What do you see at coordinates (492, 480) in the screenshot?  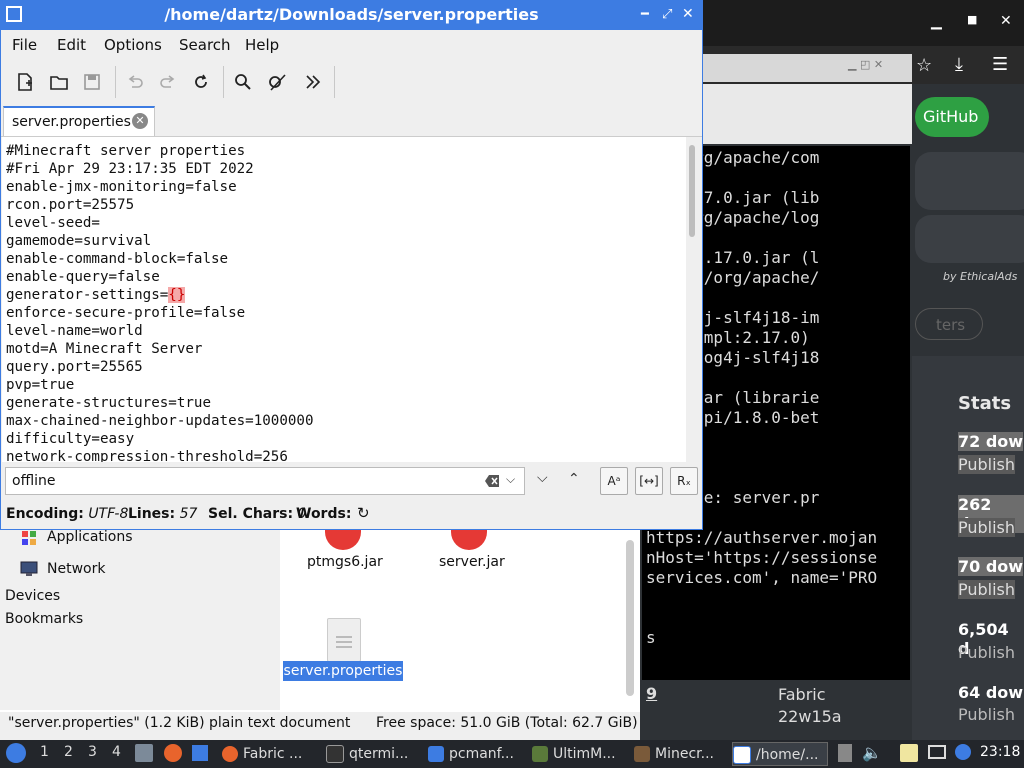 I see `clear-input-icon` at bounding box center [492, 480].